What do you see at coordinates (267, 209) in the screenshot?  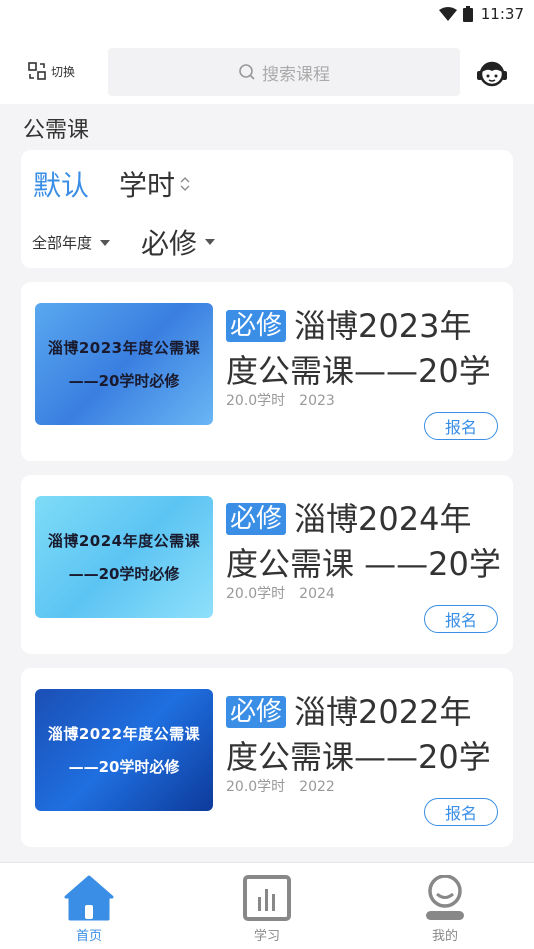 I see `filter-panel: 默认 学时 全部年度 必修` at bounding box center [267, 209].